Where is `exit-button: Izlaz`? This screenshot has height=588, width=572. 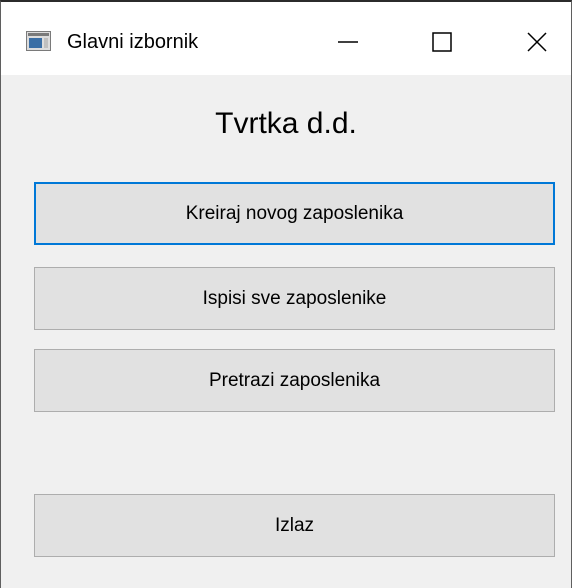
exit-button: Izlaz is located at coordinates (294, 525).